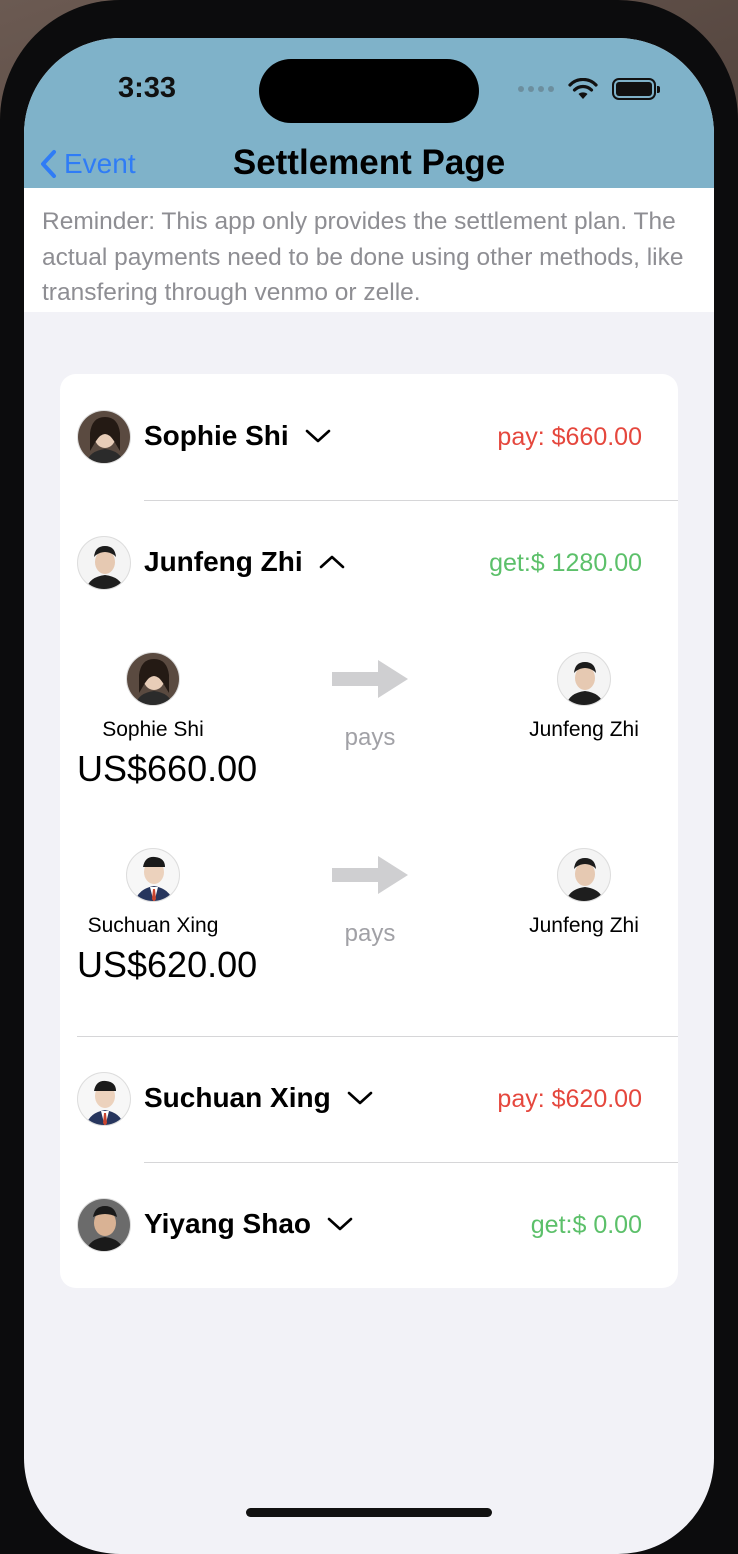  What do you see at coordinates (237, 1097) in the screenshot?
I see `member-name-text: Suchuan Xing` at bounding box center [237, 1097].